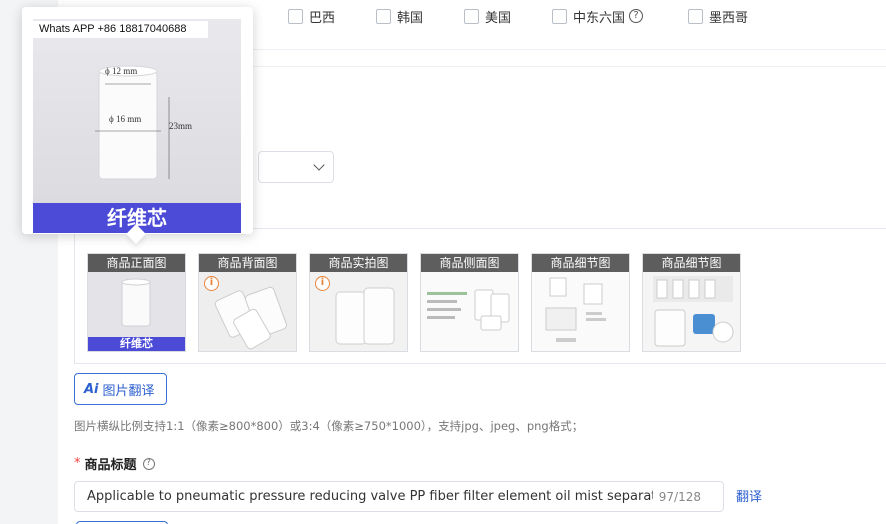 This screenshot has width=886, height=524. Describe the element at coordinates (410, 18) in the screenshot. I see `checkbox-label: 韩国` at that location.